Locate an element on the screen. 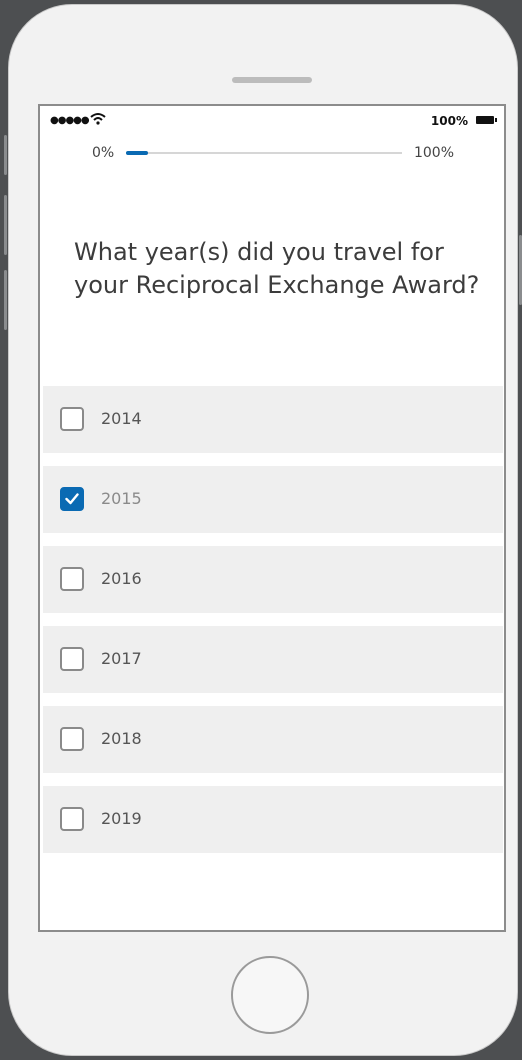  option-label: 2014 is located at coordinates (121, 418).